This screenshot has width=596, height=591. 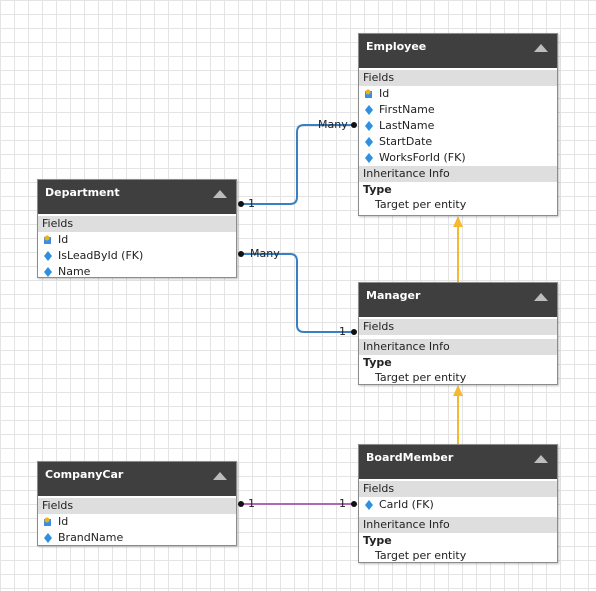 What do you see at coordinates (458, 110) in the screenshot?
I see `field-row: FirstName` at bounding box center [458, 110].